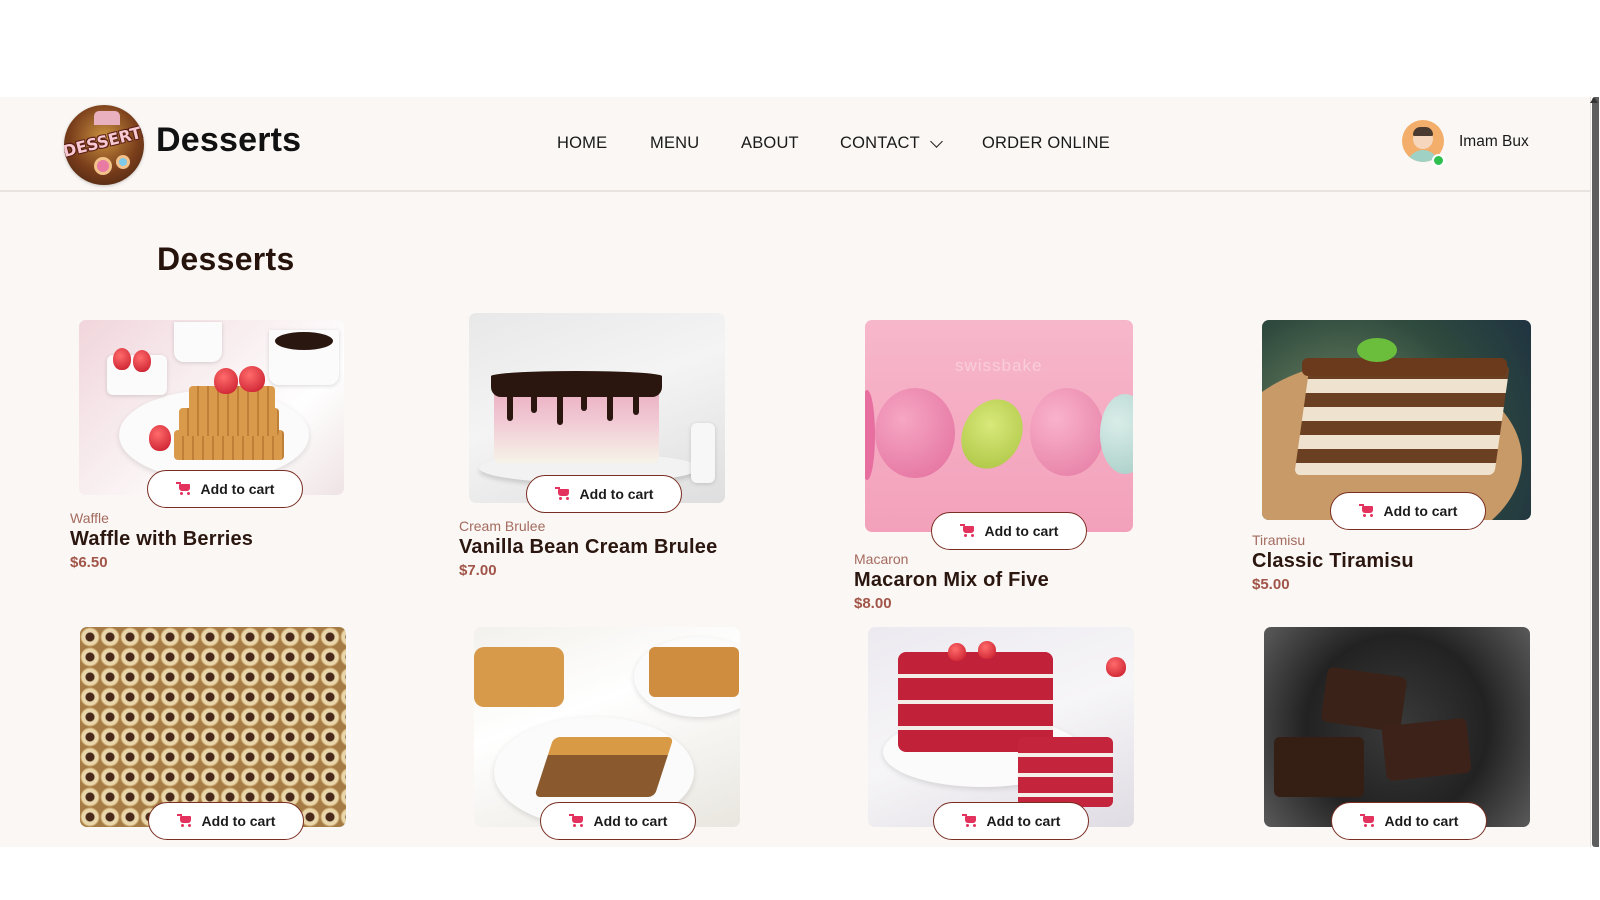  I want to click on product-category: Macaron, so click(881, 559).